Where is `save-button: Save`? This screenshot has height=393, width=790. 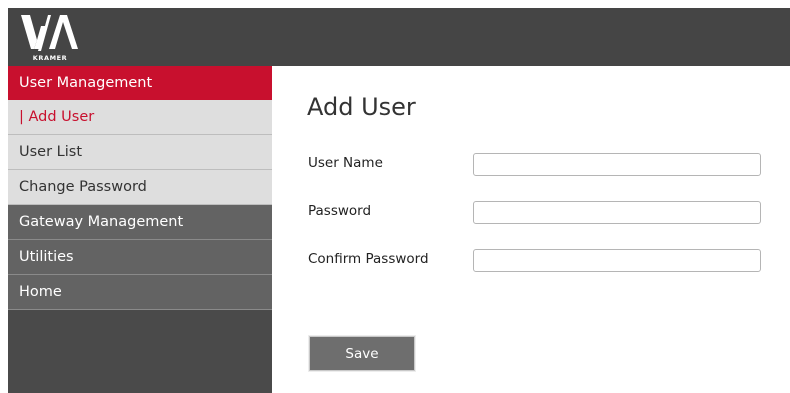
save-button: Save is located at coordinates (362, 353).